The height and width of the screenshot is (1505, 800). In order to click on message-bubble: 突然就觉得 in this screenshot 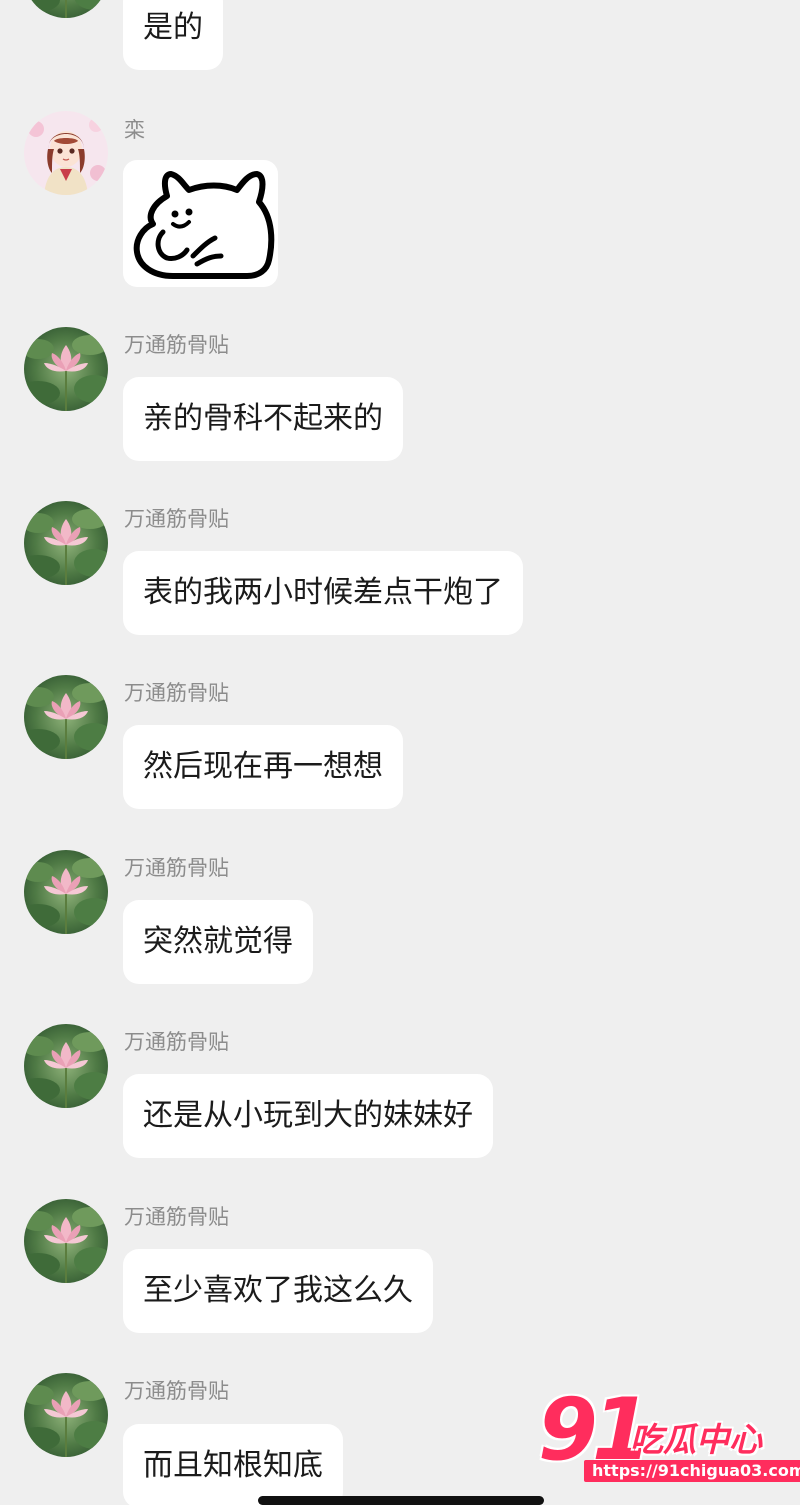, I will do `click(218, 942)`.